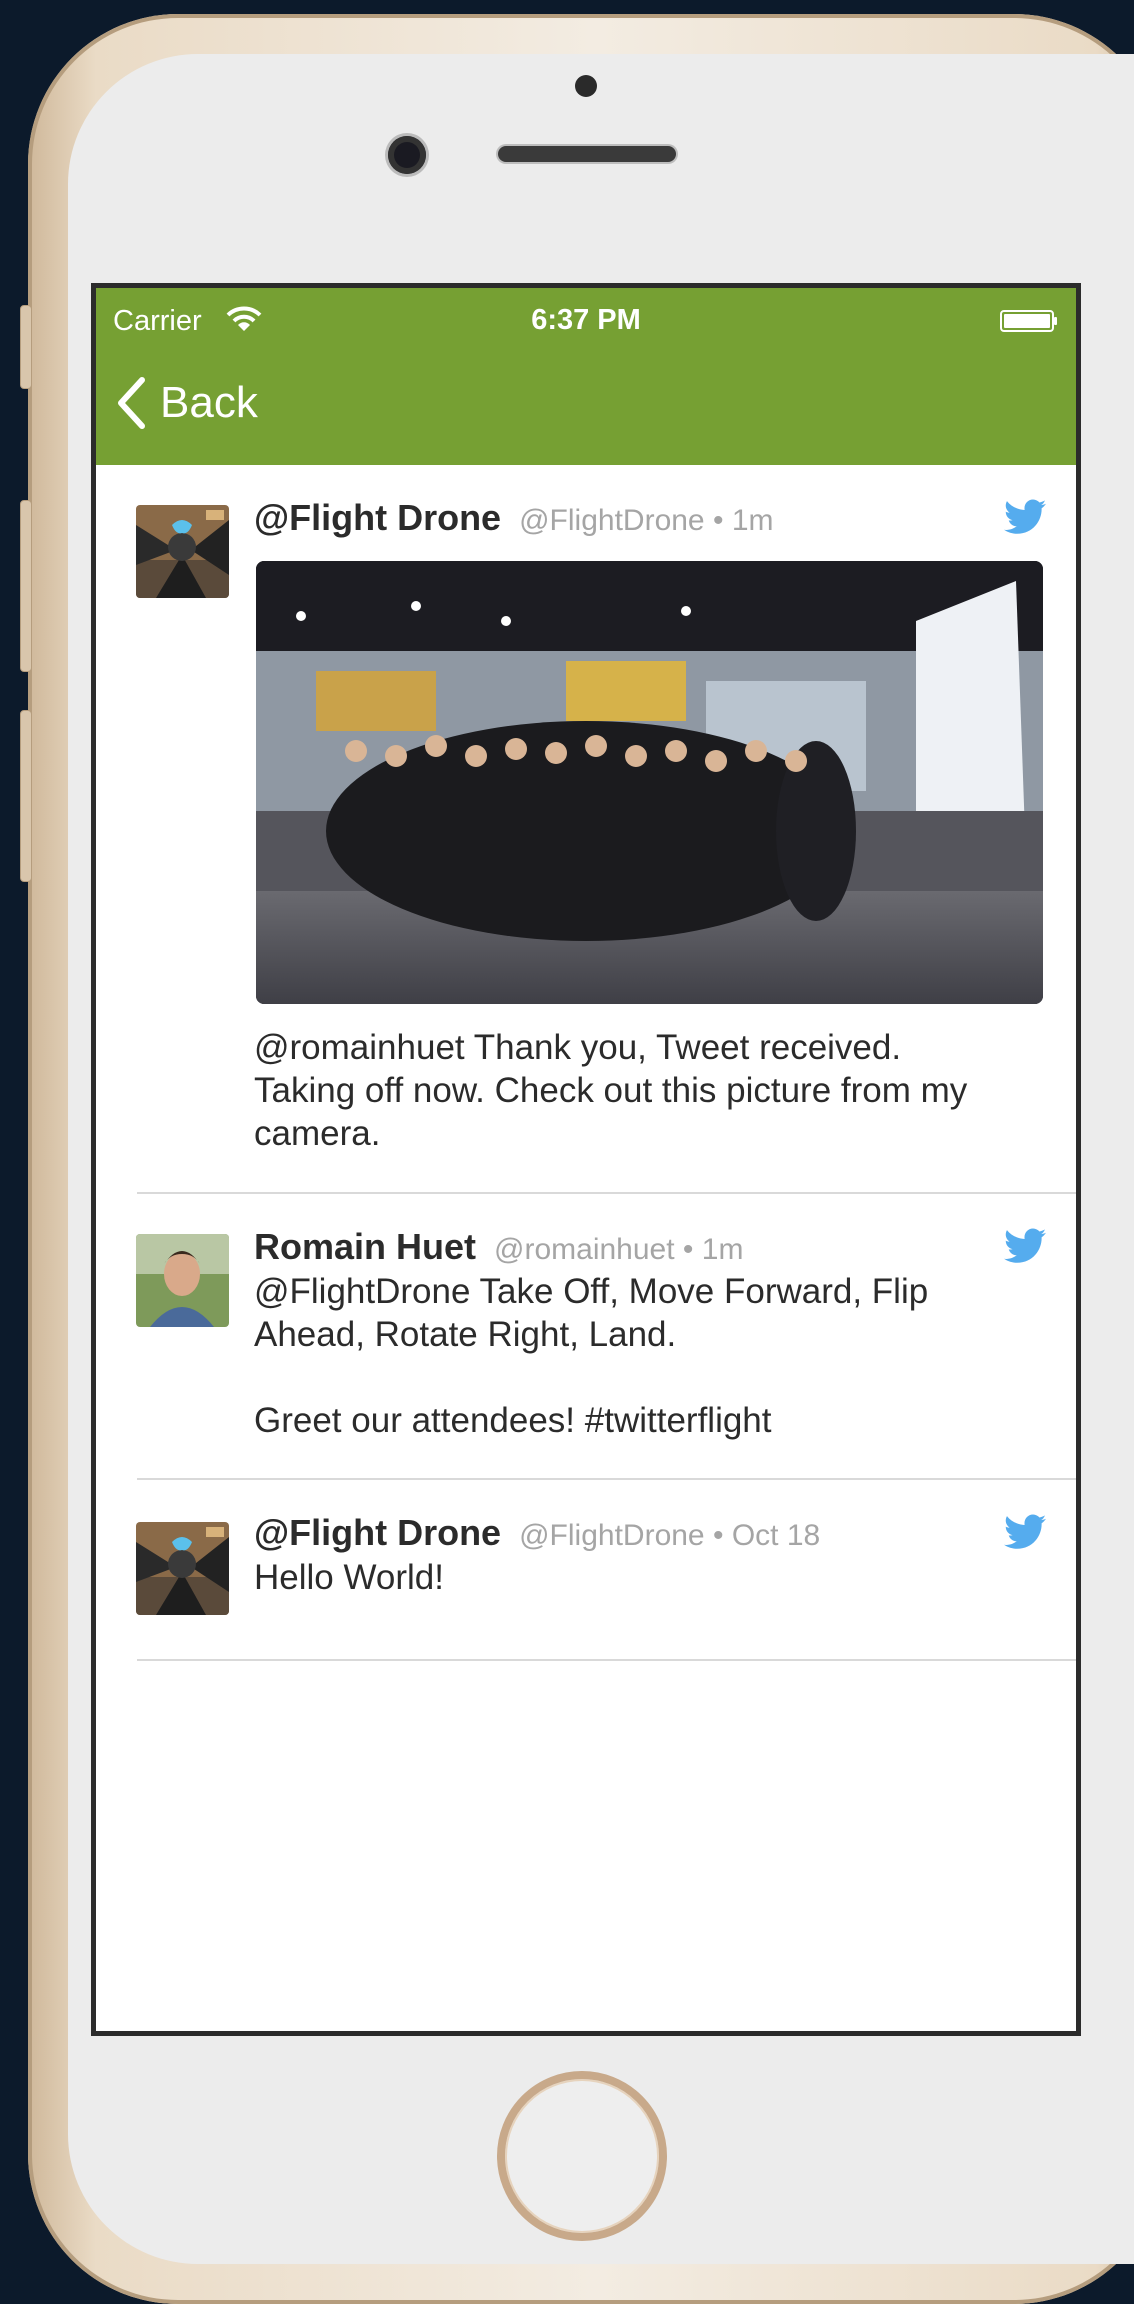 The width and height of the screenshot is (1134, 2304). Describe the element at coordinates (407, 155) in the screenshot. I see `front-camera` at that location.